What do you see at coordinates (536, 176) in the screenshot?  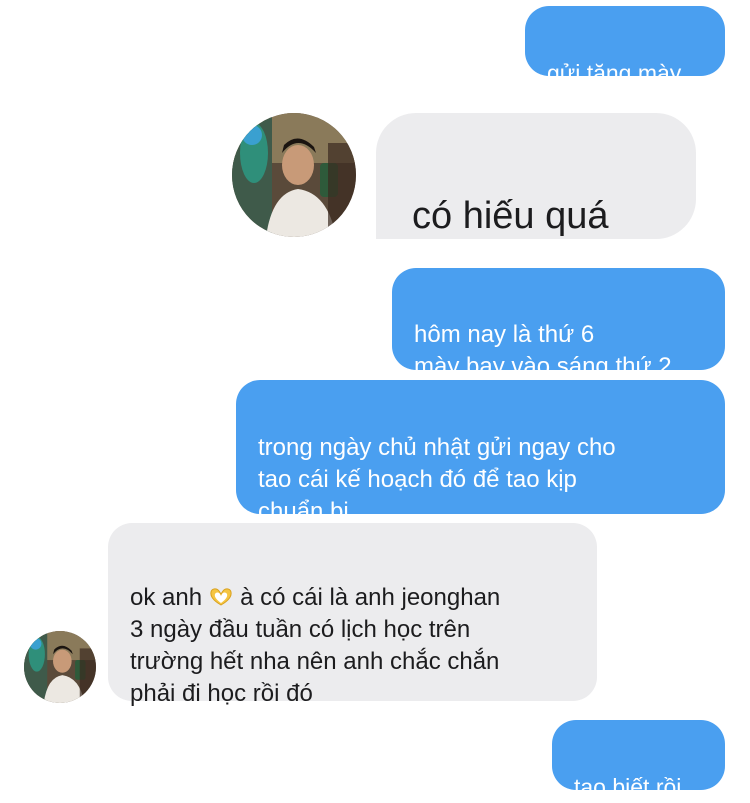 I see `message-bubble-incoming: có hiếu quá` at bounding box center [536, 176].